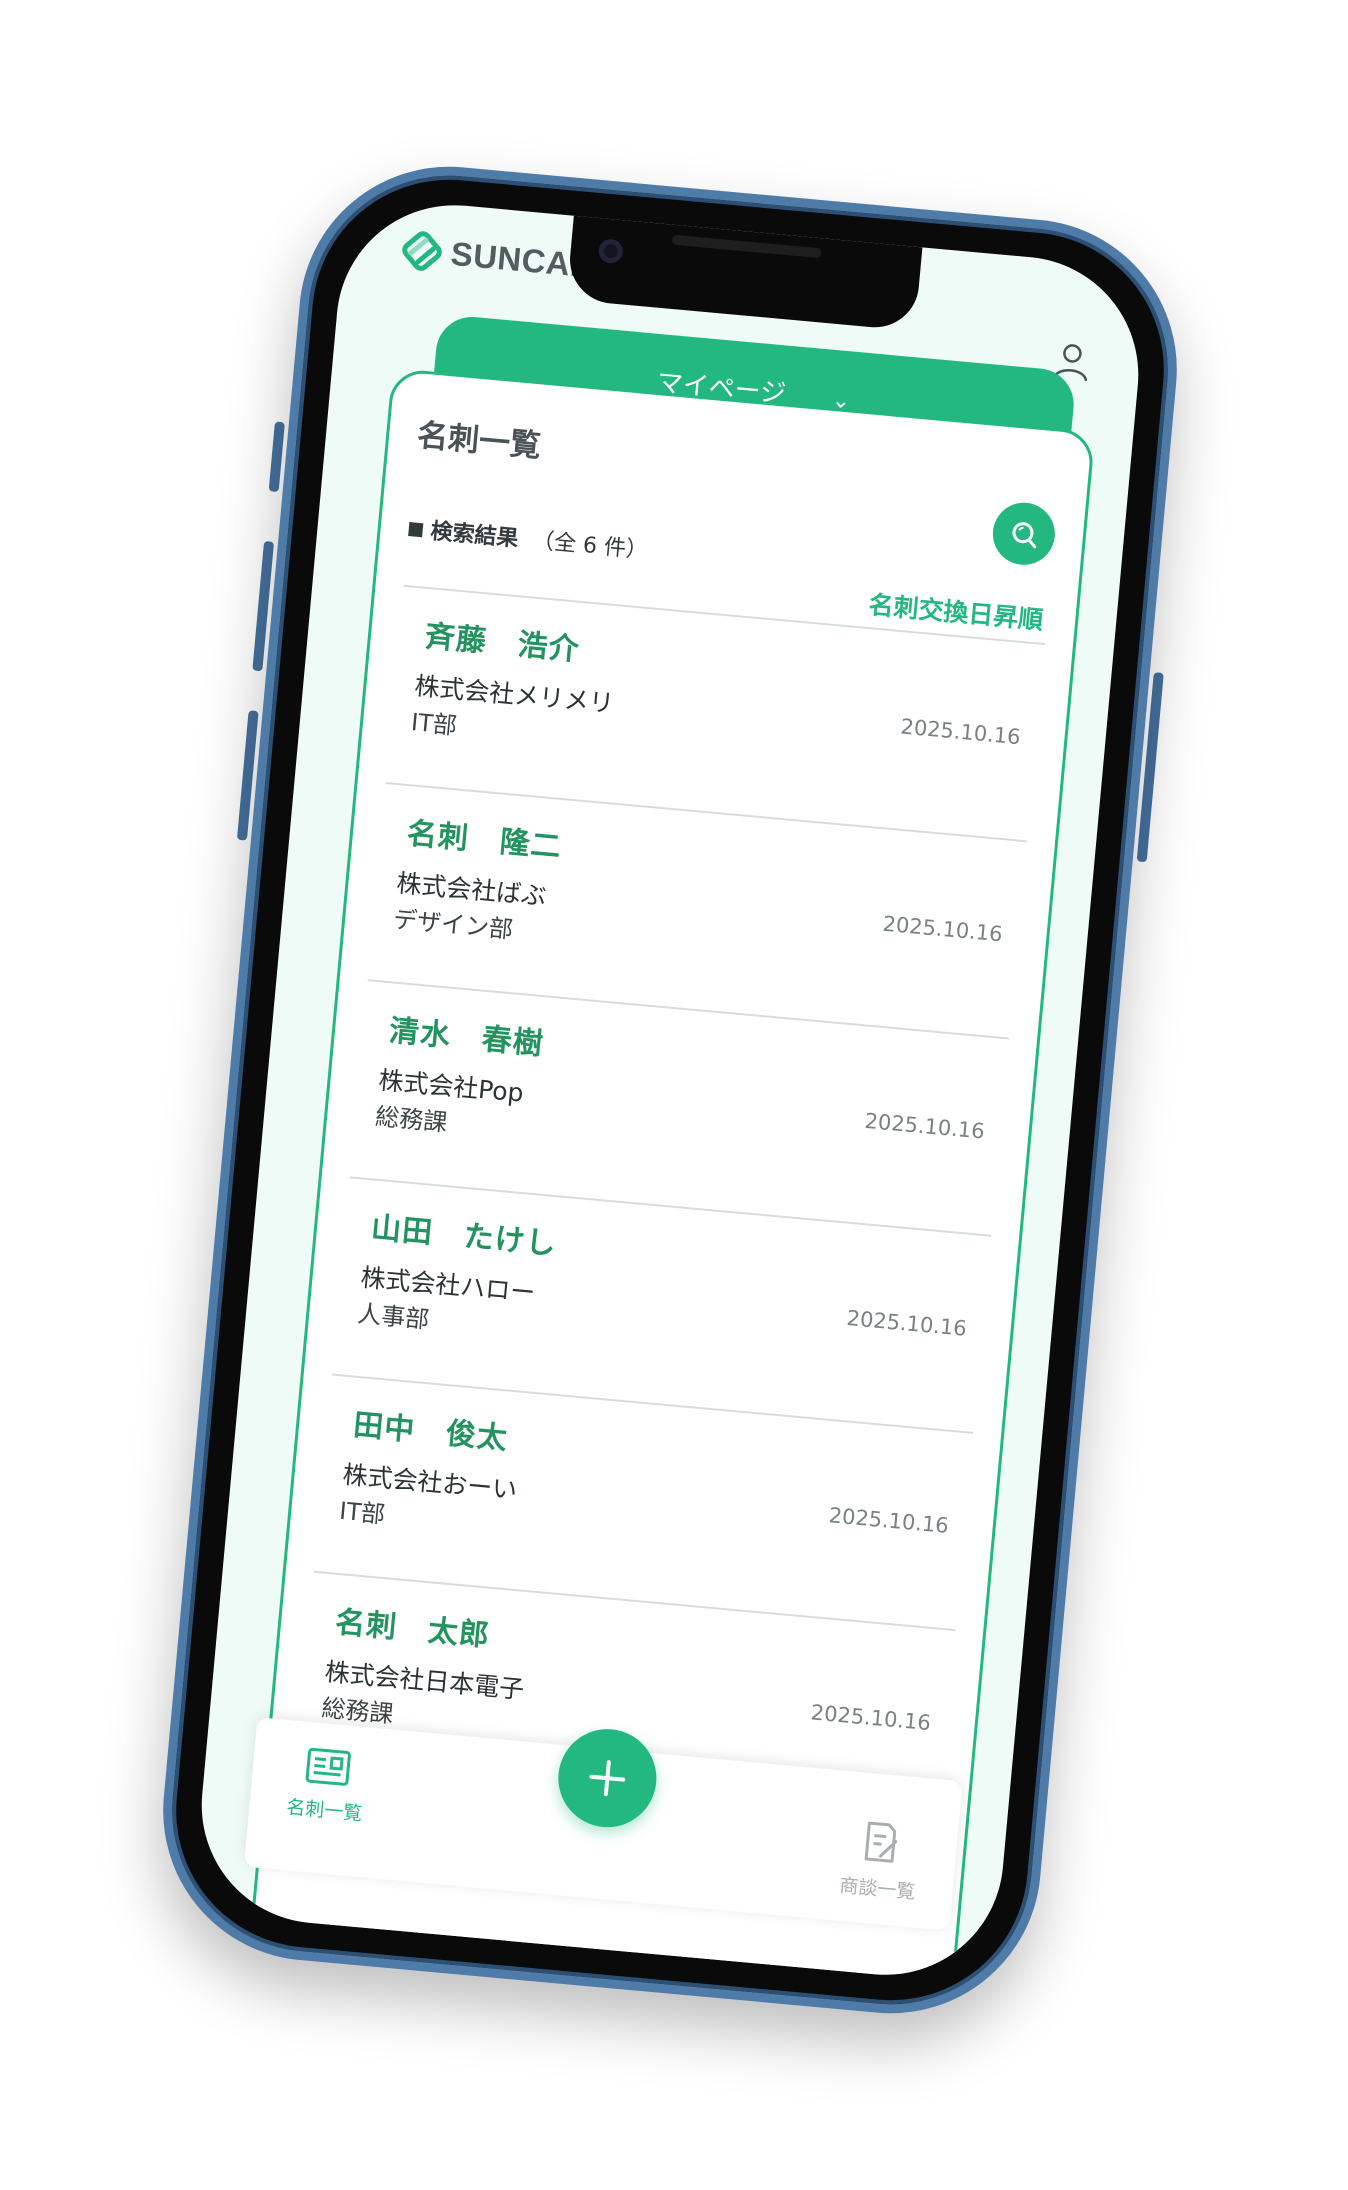 The width and height of the screenshot is (1348, 2190). I want to click on contact-name: 名刺 太郎, so click(412, 1629).